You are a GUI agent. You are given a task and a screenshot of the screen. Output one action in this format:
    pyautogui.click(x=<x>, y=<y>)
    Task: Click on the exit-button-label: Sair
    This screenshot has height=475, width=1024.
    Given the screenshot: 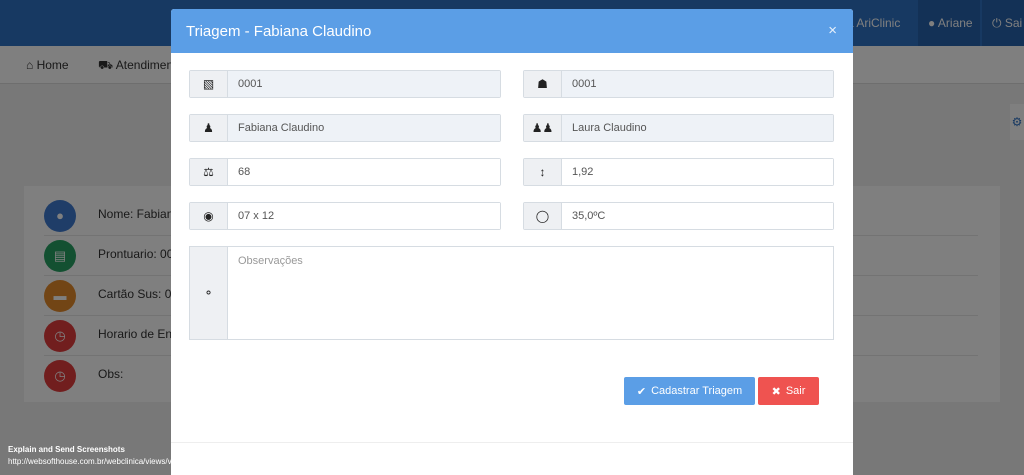 What is the action you would take?
    pyautogui.click(x=795, y=391)
    